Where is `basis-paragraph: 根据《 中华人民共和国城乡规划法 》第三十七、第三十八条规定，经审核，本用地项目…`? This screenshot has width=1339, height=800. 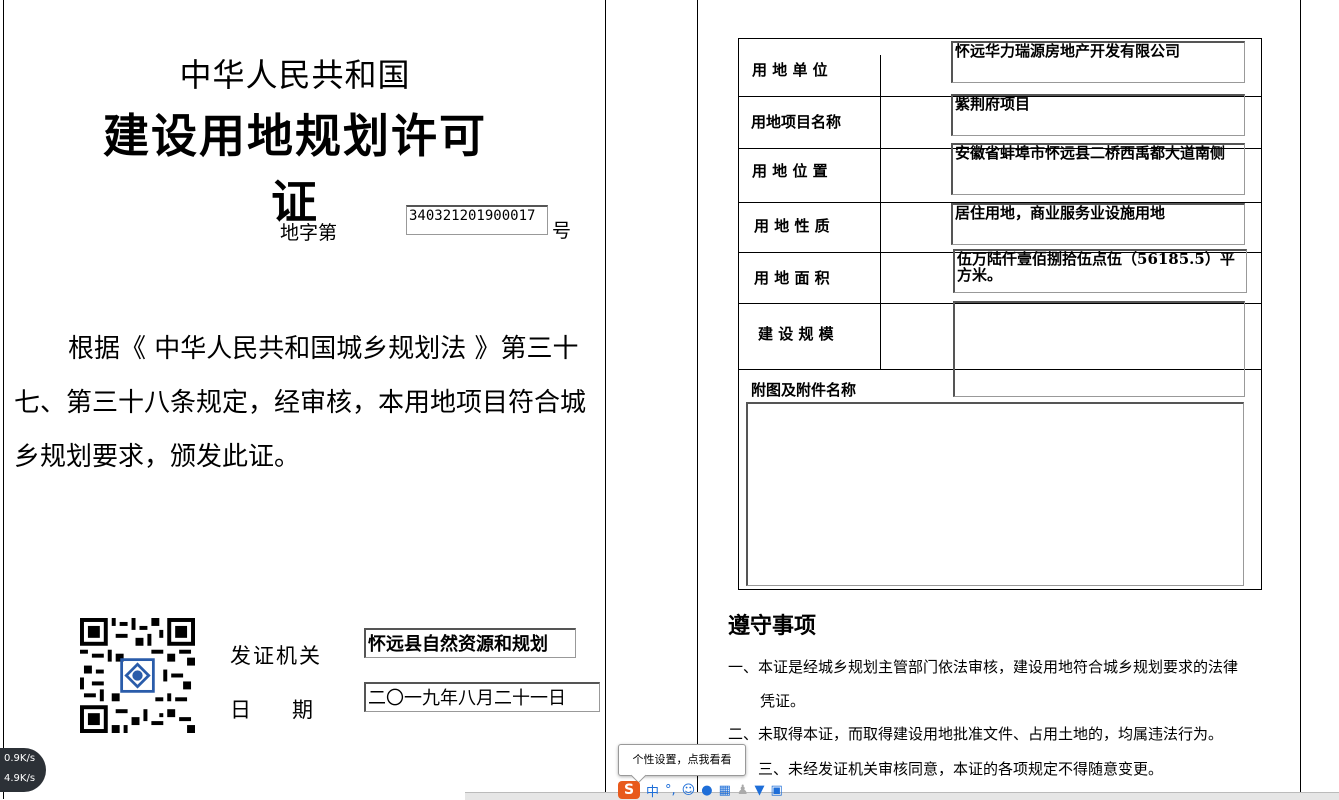 basis-paragraph: 根据《 中华人民共和国城乡规划法 》第三十七、第三十八条规定，经审核，本用地项目… is located at coordinates (309, 403).